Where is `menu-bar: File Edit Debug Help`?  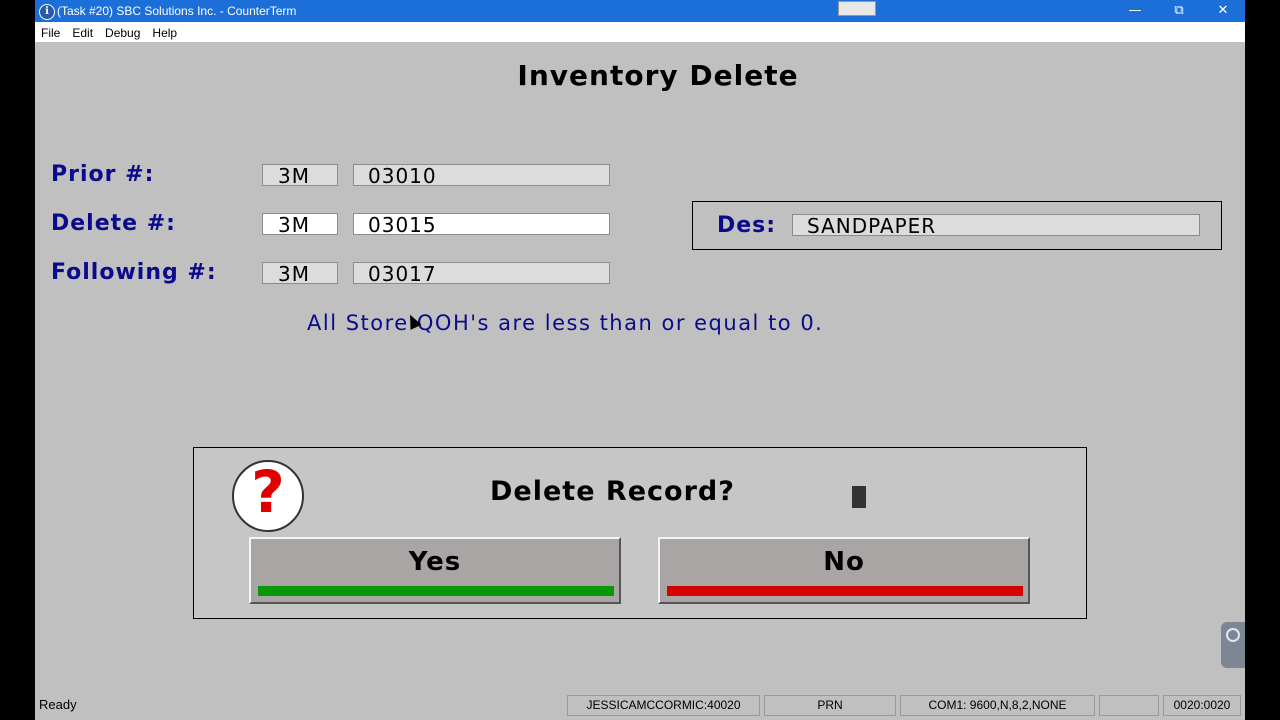
menu-bar: File Edit Debug Help is located at coordinates (640, 32).